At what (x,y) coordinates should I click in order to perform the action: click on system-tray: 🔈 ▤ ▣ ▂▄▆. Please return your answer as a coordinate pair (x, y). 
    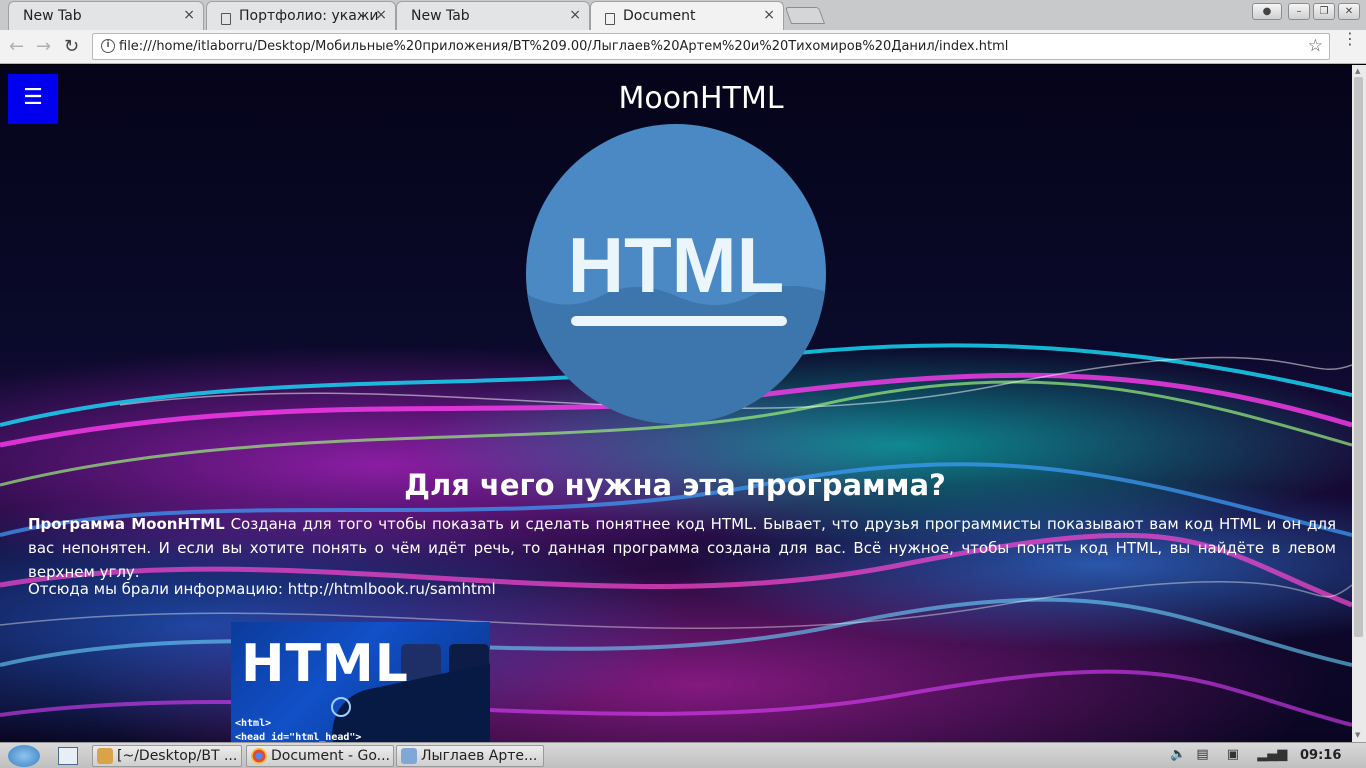
    Looking at the image, I should click on (1228, 754).